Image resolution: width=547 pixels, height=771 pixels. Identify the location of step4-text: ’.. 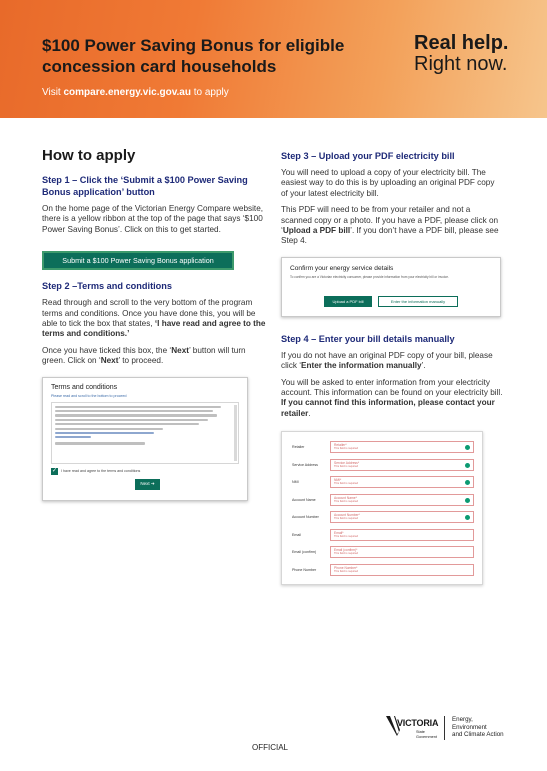
(423, 366).